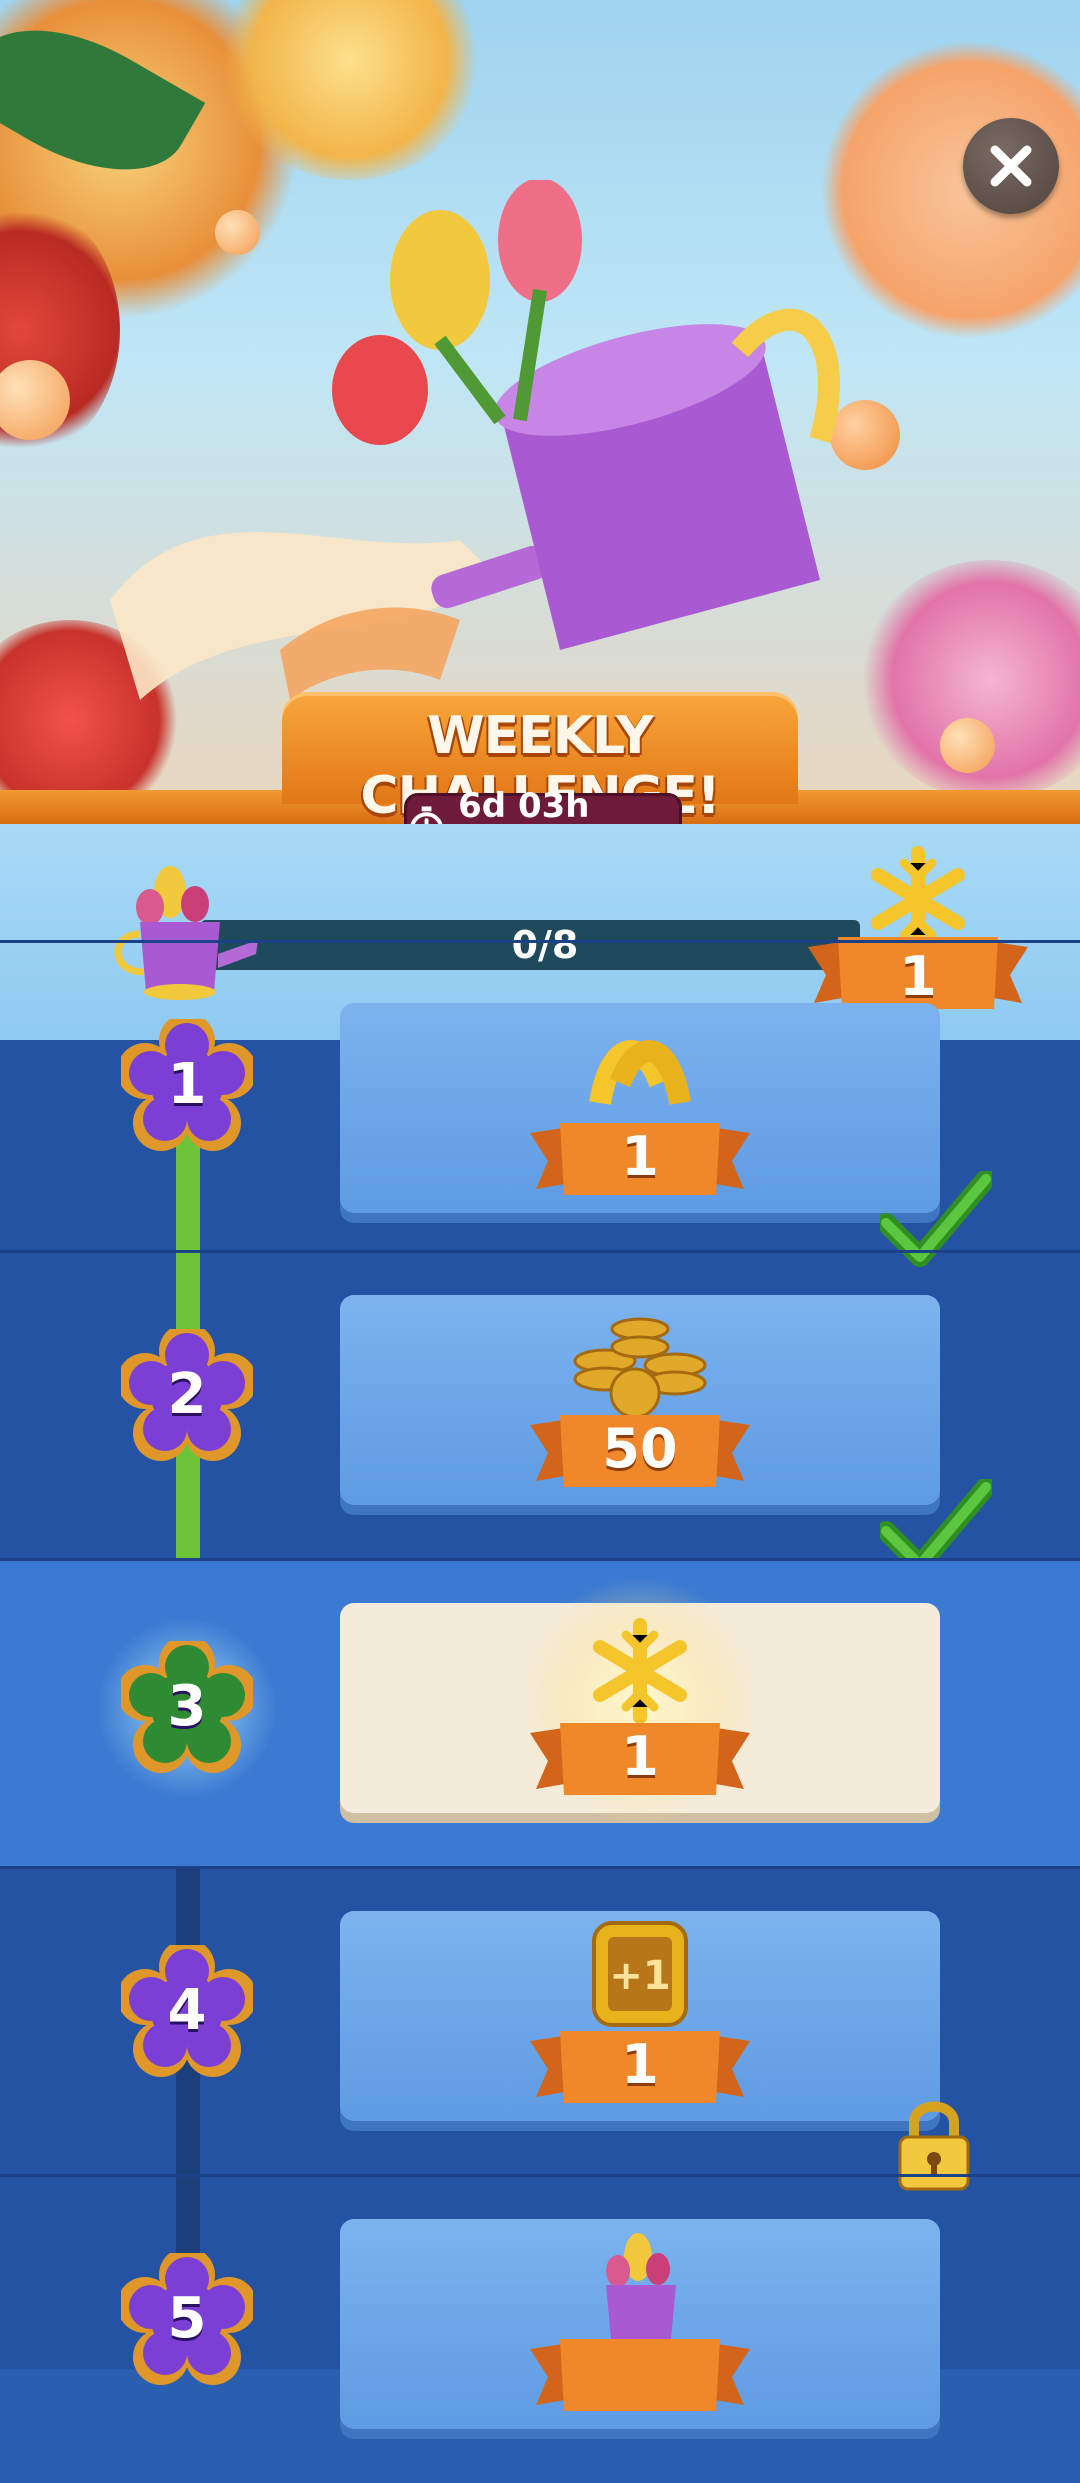 Image resolution: width=1080 pixels, height=2483 pixels. I want to click on reward-count-3: 1, so click(640, 1756).